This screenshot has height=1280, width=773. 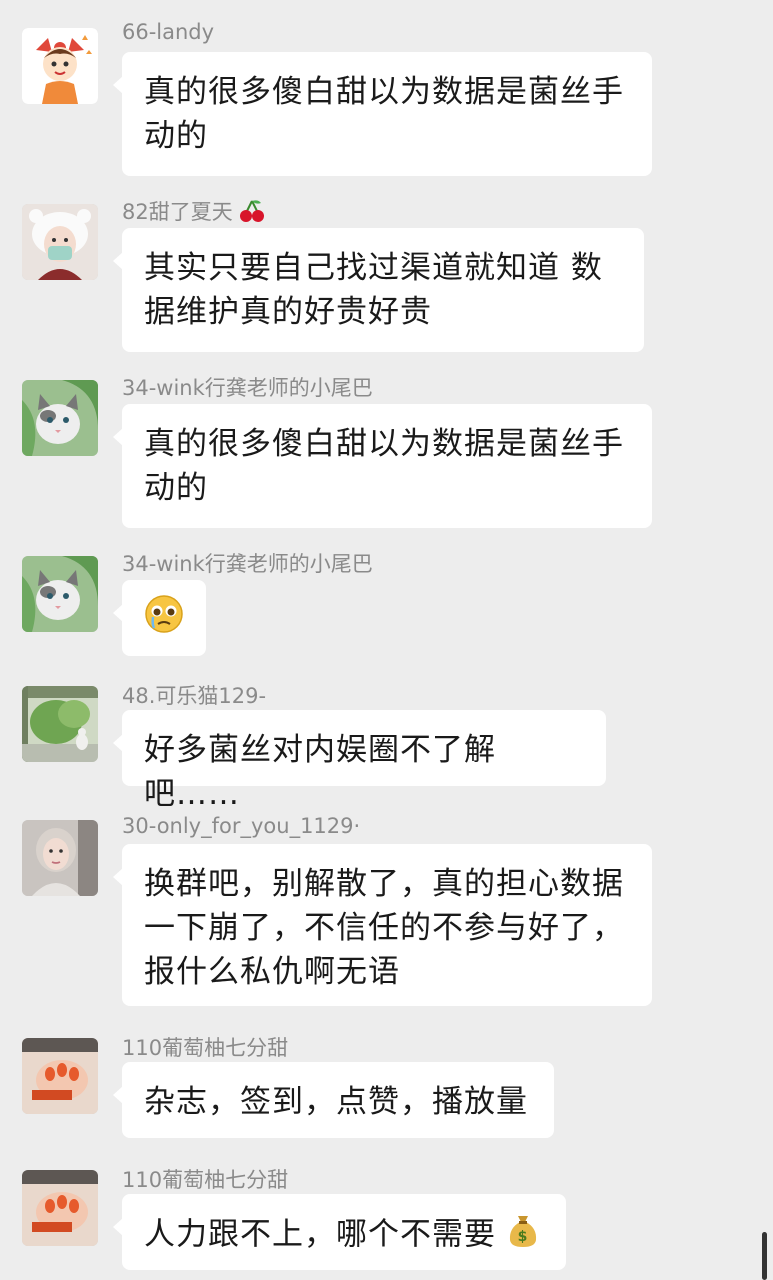 I want to click on girl-portrait-avatar, so click(x=60, y=858).